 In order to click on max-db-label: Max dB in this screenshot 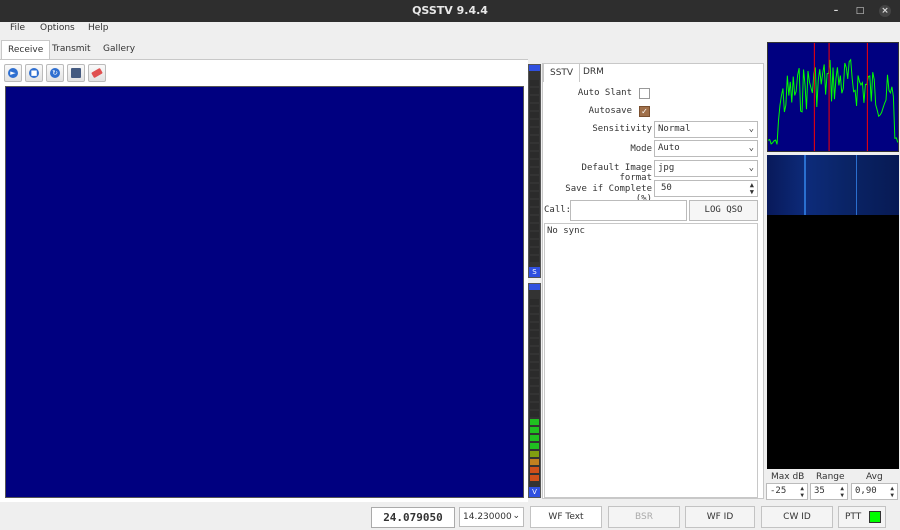, I will do `click(788, 477)`.